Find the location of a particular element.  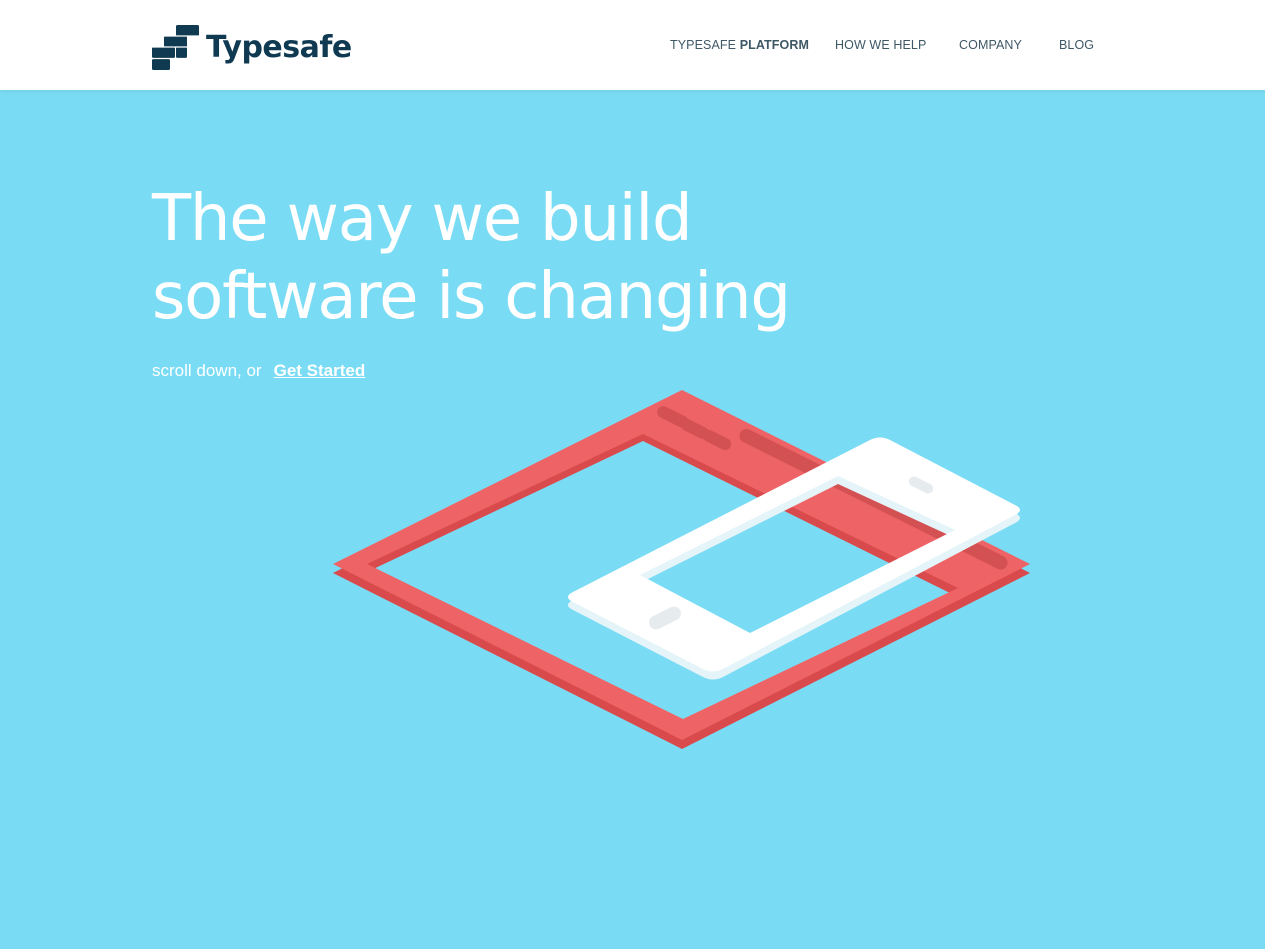

hero-title: The way we build software is changing is located at coordinates (502, 258).